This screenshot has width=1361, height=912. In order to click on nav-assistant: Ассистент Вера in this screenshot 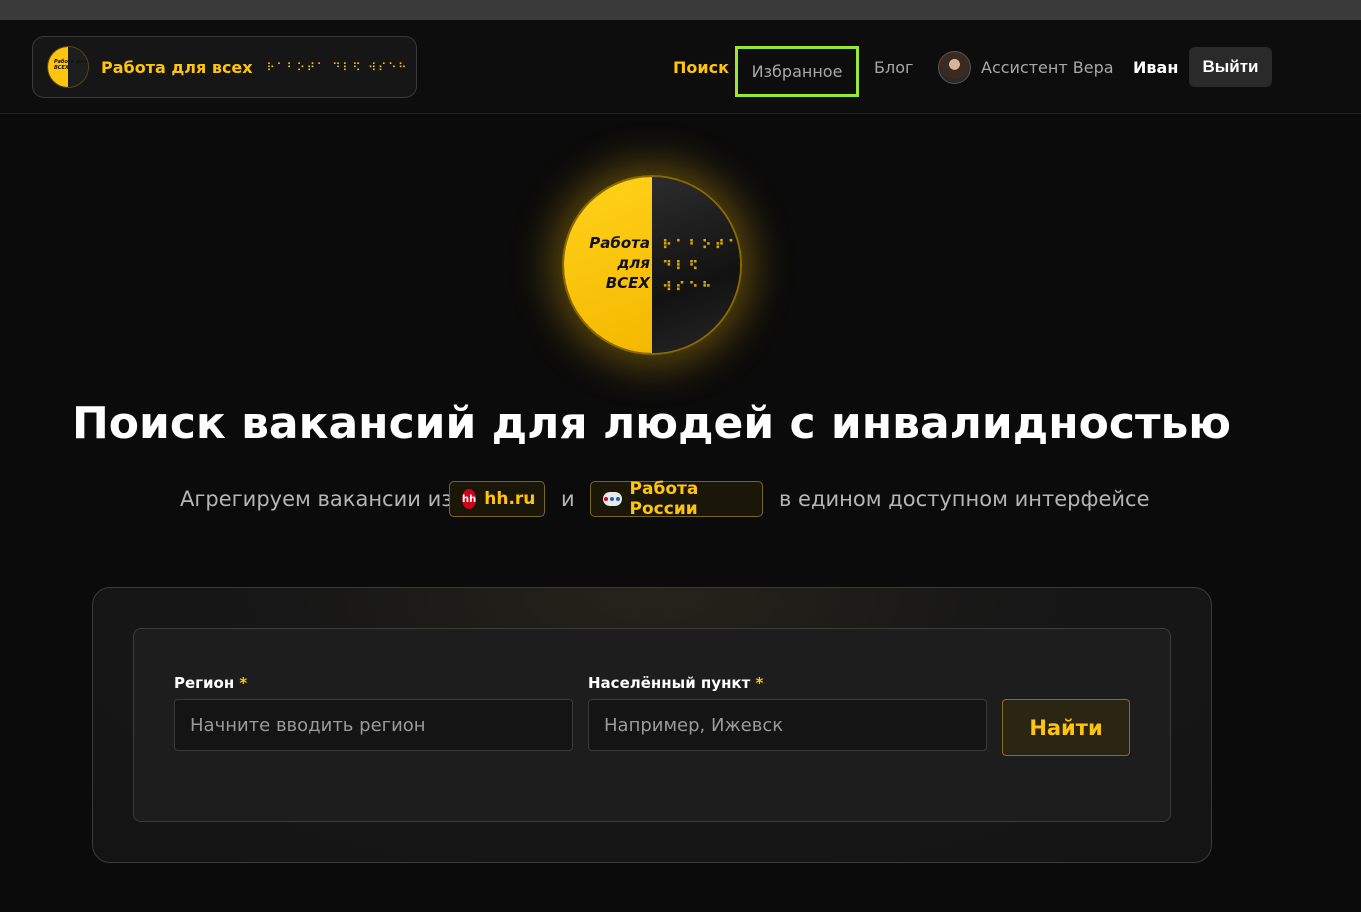, I will do `click(1026, 67)`.